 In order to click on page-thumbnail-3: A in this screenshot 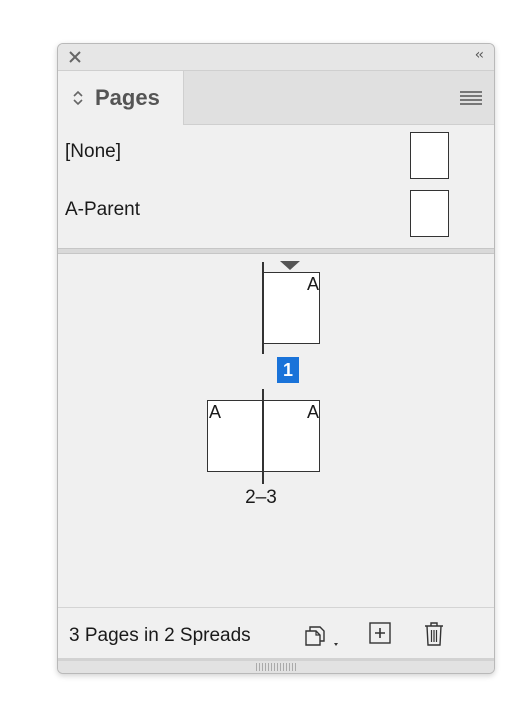, I will do `click(291, 436)`.